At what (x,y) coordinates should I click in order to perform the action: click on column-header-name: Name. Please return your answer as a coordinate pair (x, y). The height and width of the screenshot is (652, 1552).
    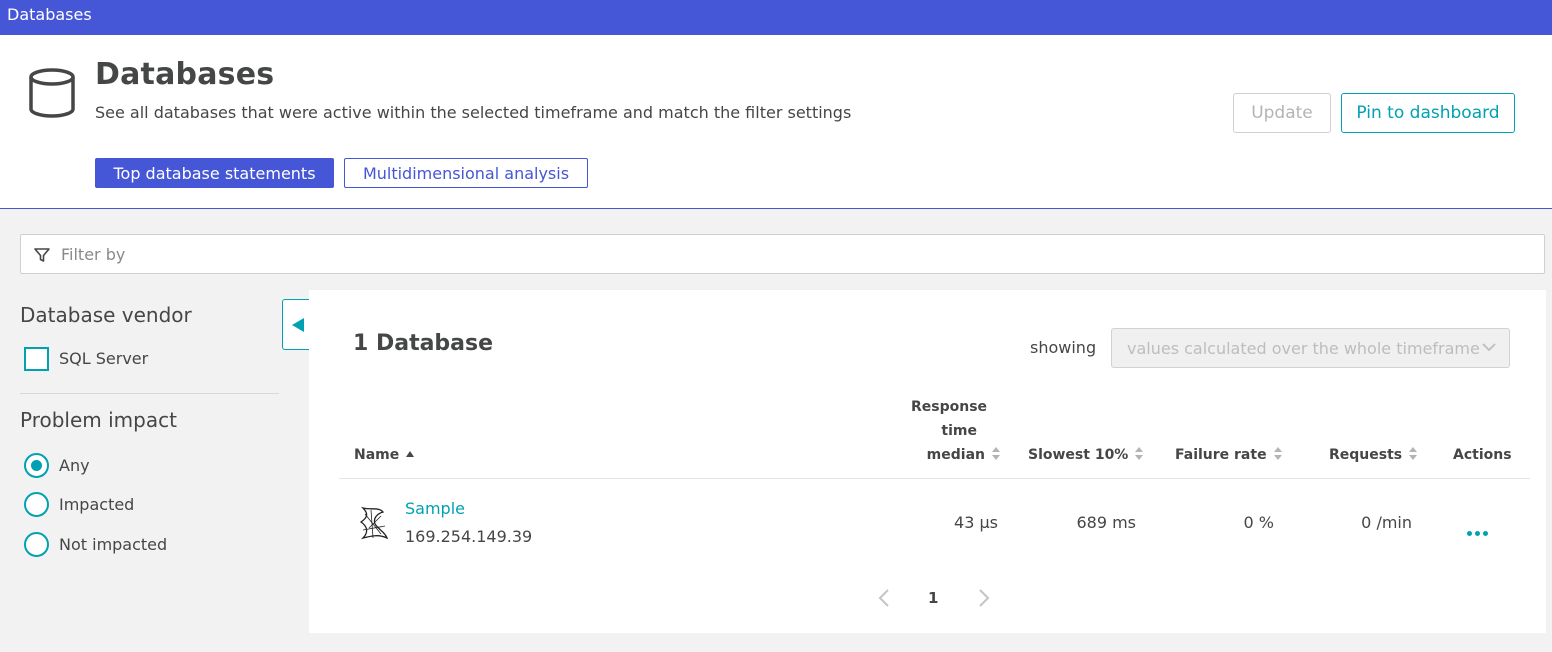
    Looking at the image, I should click on (384, 455).